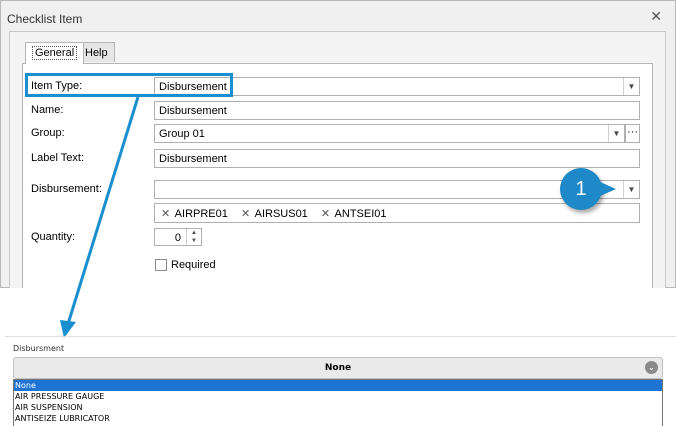  I want to click on tab-general-label: General, so click(55, 53).